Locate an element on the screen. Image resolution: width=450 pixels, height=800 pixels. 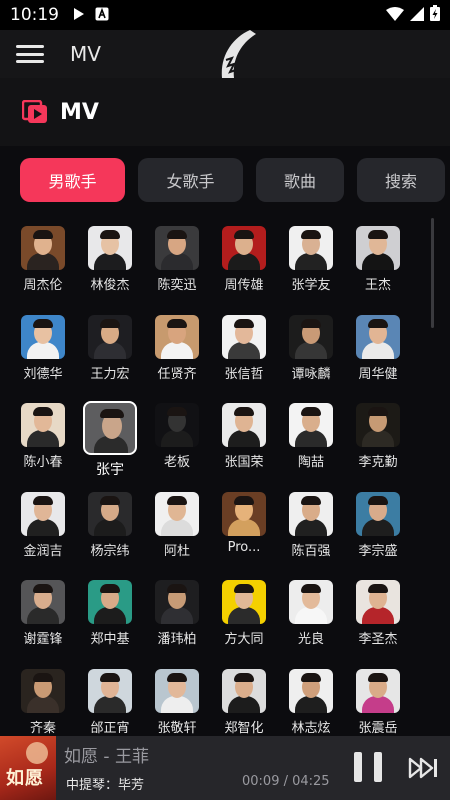
artist-item: 王力宏 is located at coordinates (110, 347).